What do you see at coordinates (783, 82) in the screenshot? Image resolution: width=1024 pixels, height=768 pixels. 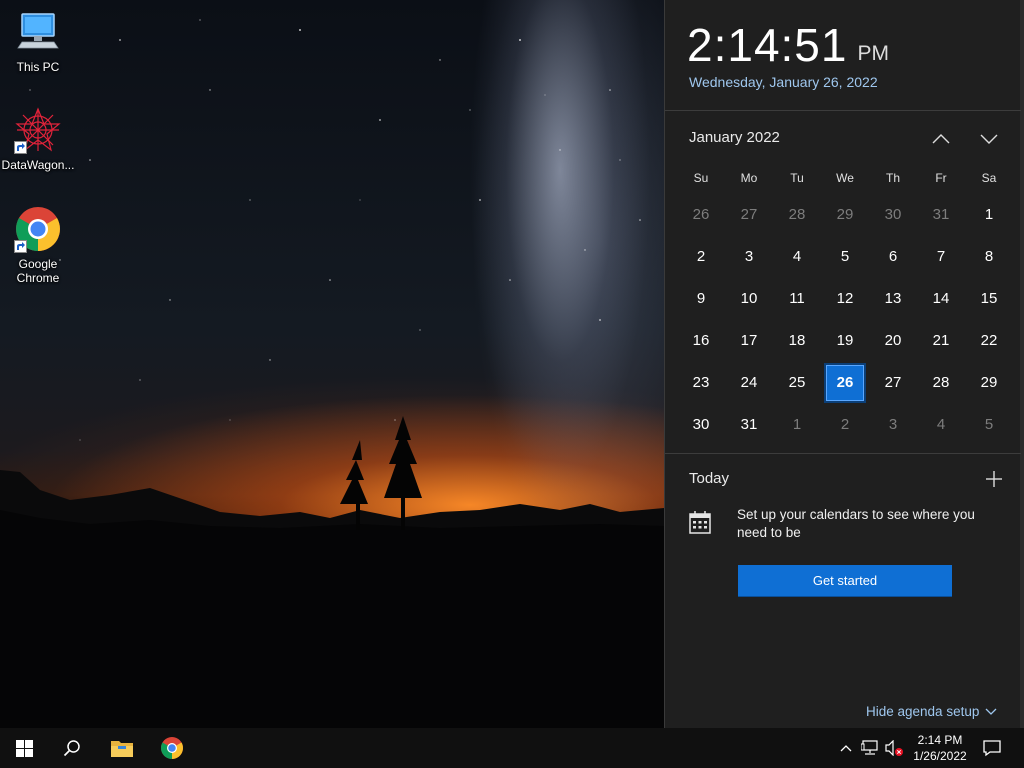 I see `long-date-link: Wednesday, January 26, 2022` at bounding box center [783, 82].